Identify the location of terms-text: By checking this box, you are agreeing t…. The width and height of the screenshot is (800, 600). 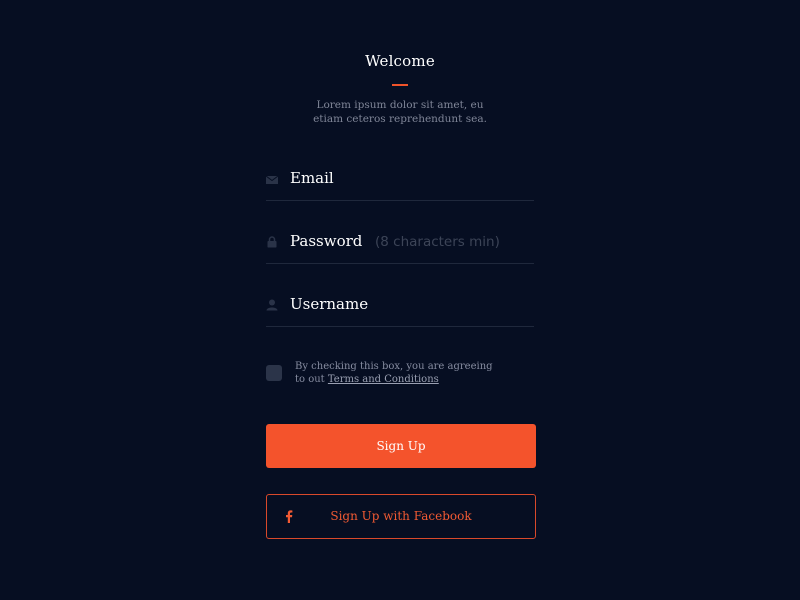
(405, 373).